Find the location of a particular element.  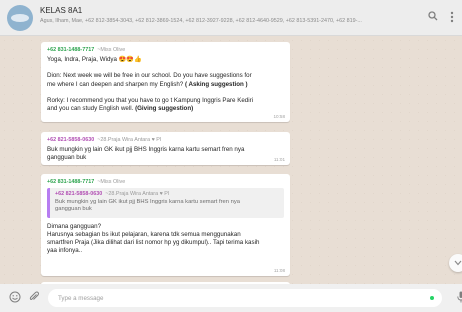

emoji-icon is located at coordinates (15, 298).